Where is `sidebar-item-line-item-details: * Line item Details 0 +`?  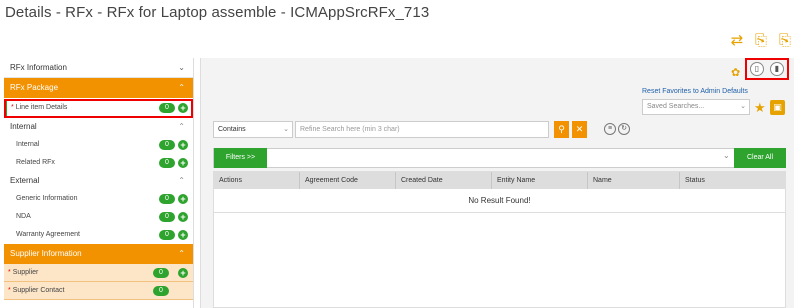 sidebar-item-line-item-details: * Line item Details 0 + is located at coordinates (98, 108).